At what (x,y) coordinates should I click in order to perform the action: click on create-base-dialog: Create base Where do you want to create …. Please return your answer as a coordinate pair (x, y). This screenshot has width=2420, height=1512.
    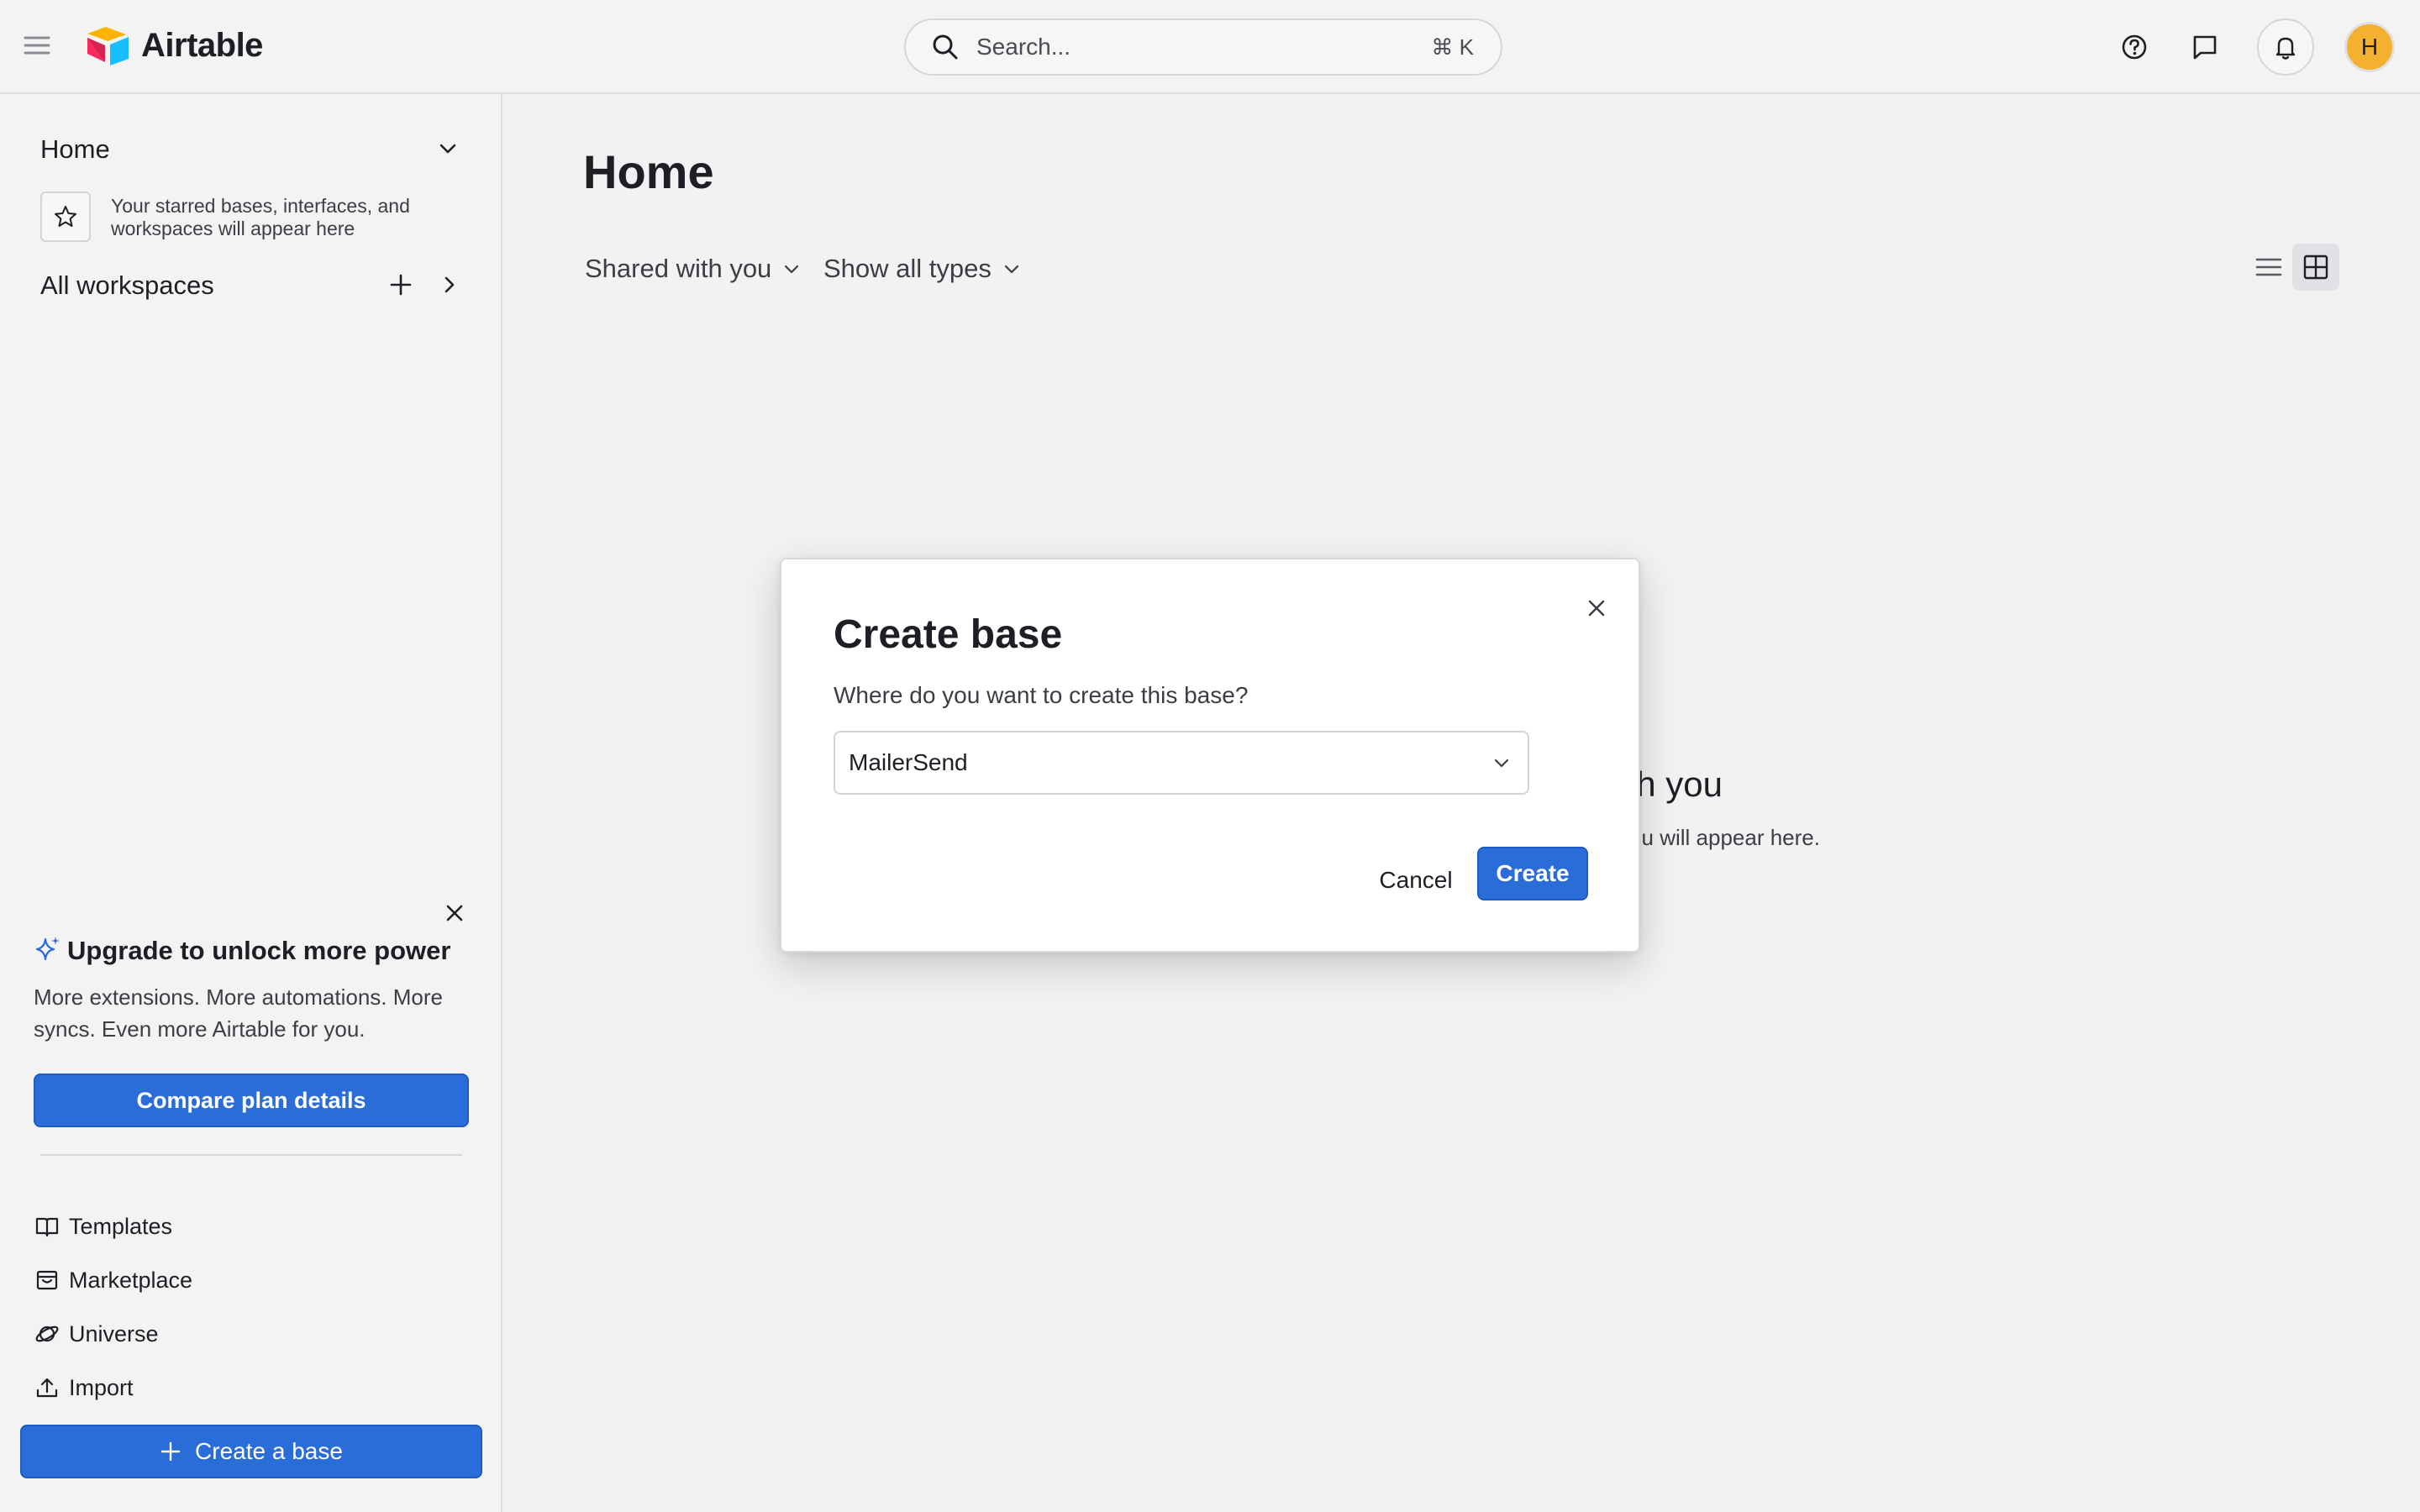
    Looking at the image, I should click on (1210, 755).